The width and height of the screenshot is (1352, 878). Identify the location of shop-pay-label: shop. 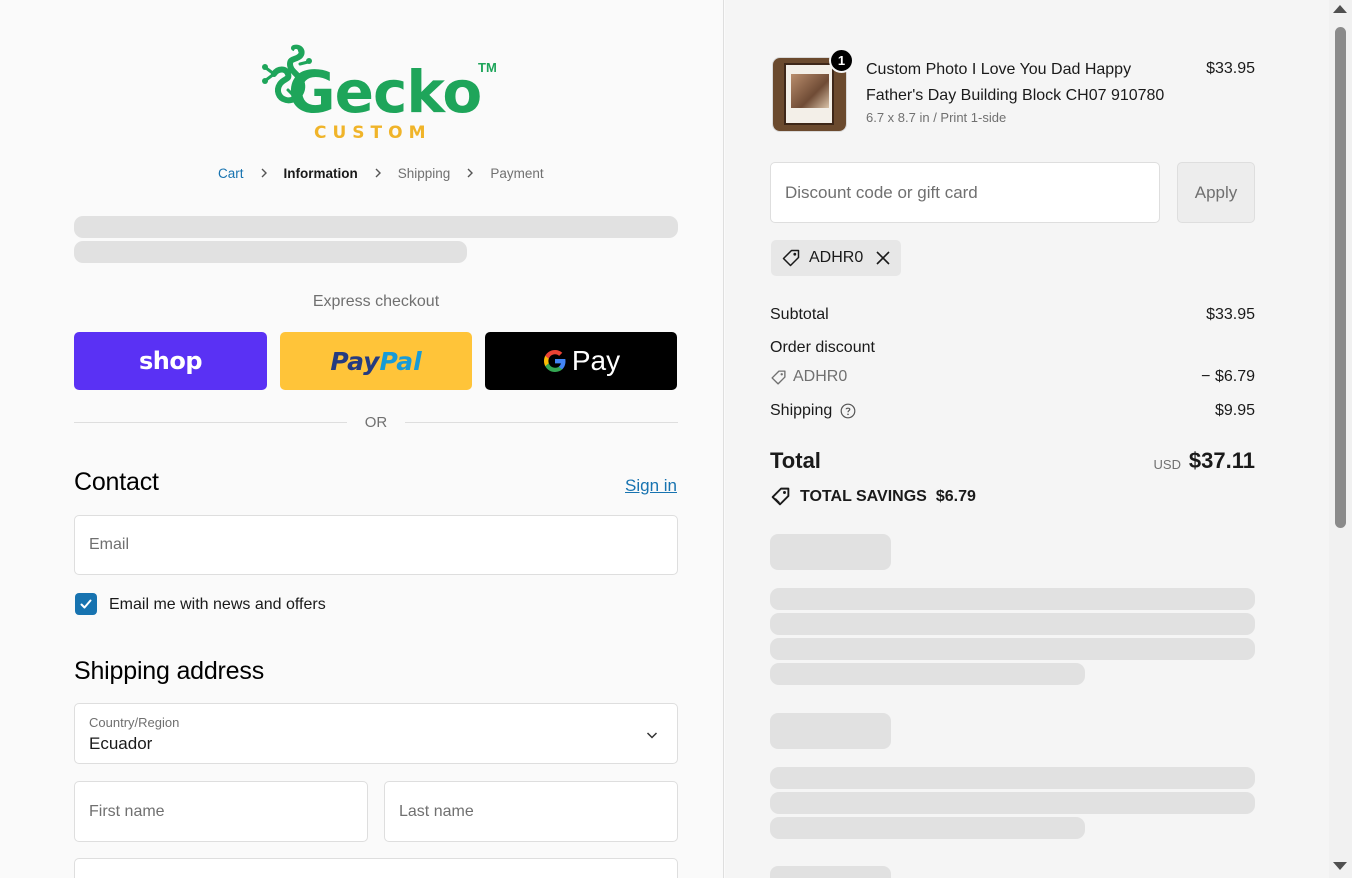
(170, 361).